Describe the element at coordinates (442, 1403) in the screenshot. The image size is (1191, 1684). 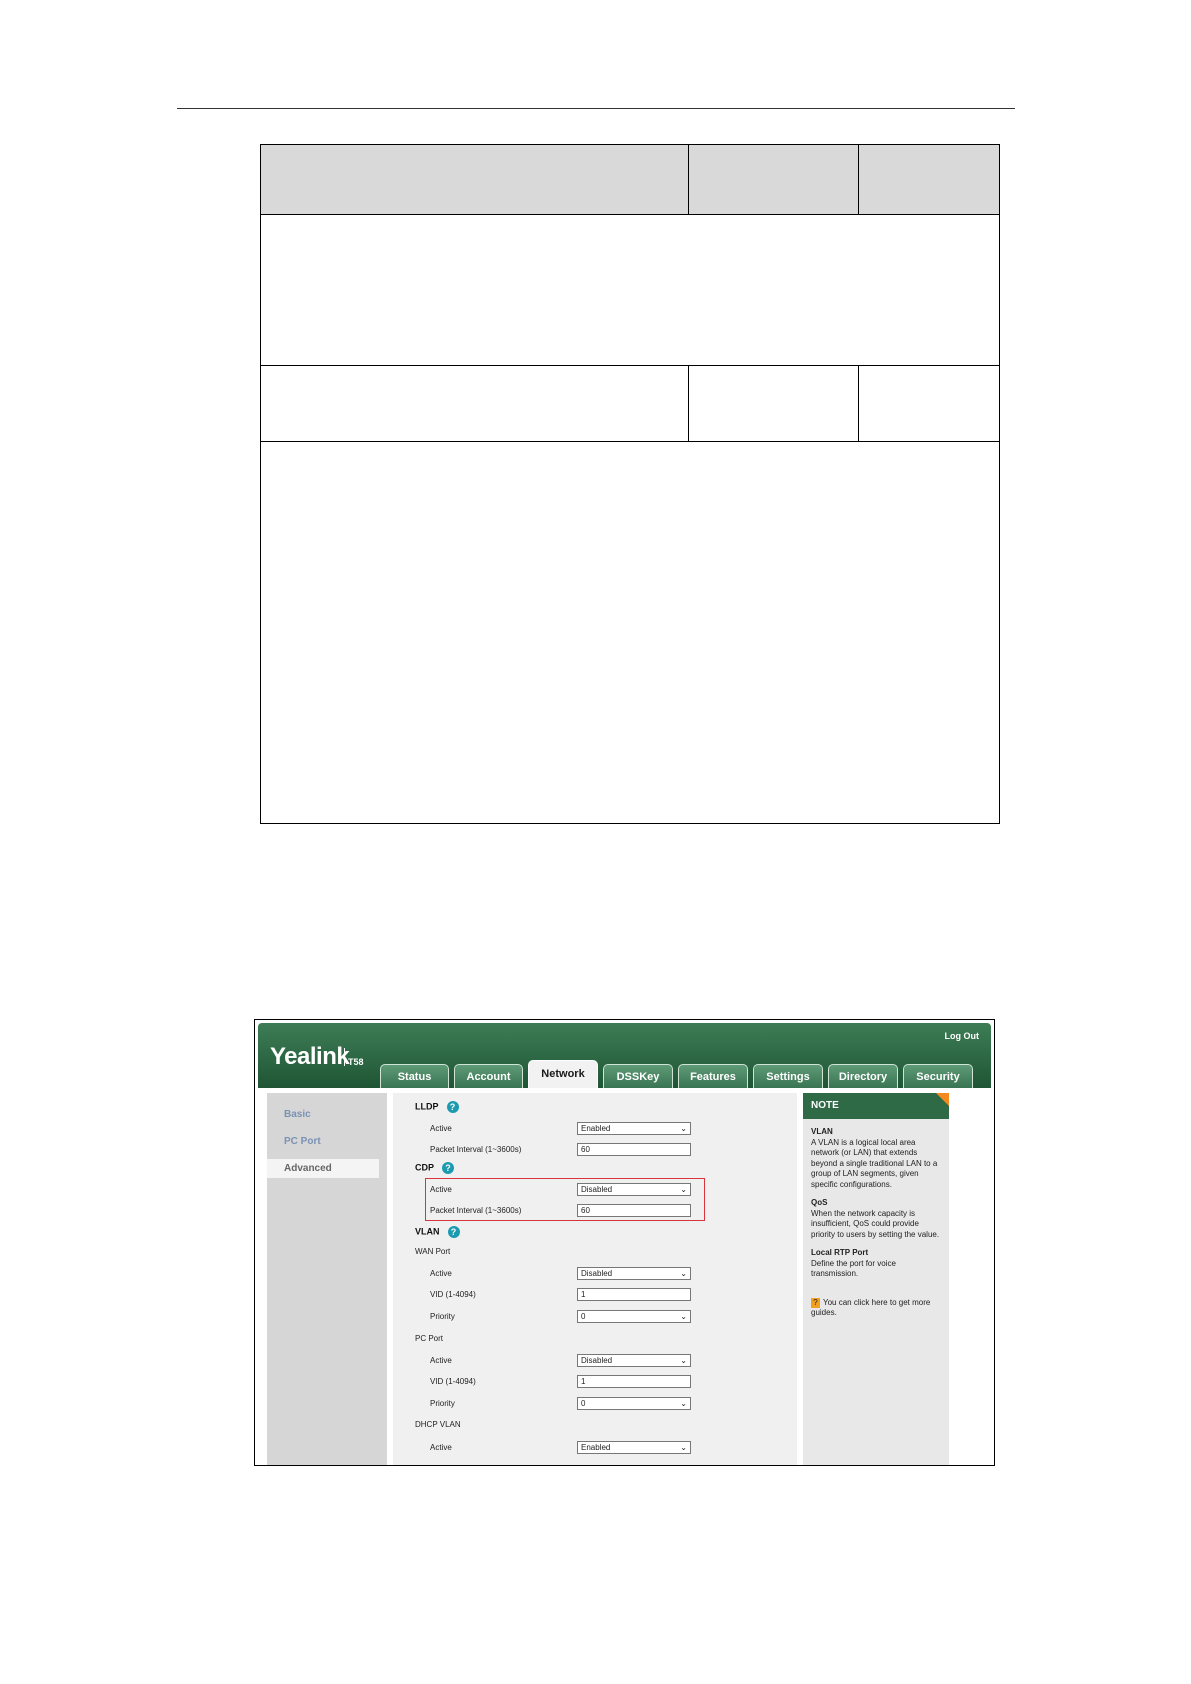
I see `pc-priority-label: Priority` at that location.